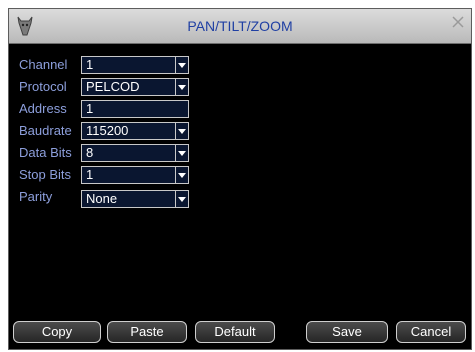  What do you see at coordinates (147, 332) in the screenshot?
I see `paste-button: Paste` at bounding box center [147, 332].